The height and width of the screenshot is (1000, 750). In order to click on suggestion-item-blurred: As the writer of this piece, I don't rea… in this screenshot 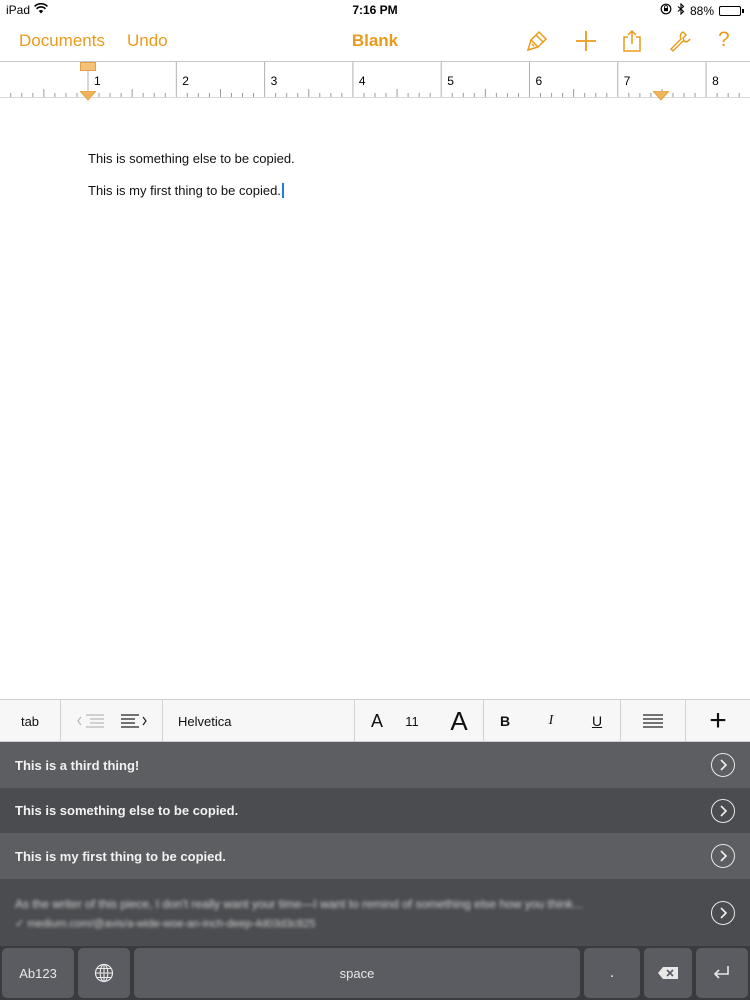, I will do `click(375, 912)`.